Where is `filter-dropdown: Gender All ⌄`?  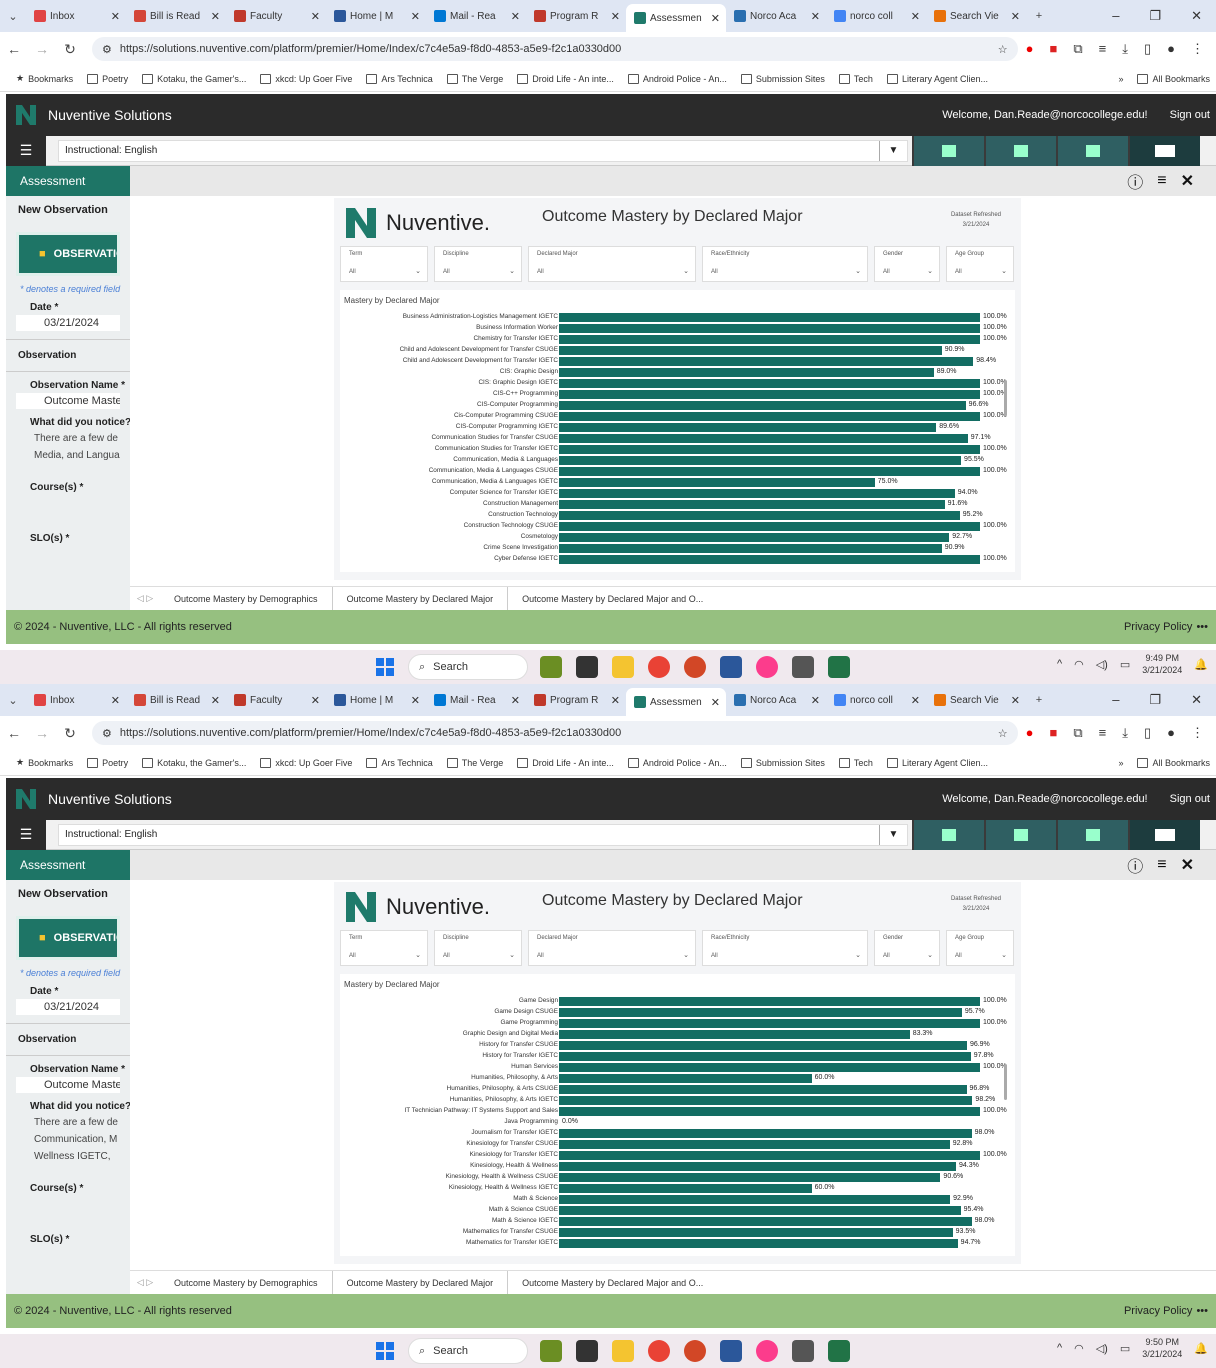
filter-dropdown: Gender All ⌄ is located at coordinates (907, 948).